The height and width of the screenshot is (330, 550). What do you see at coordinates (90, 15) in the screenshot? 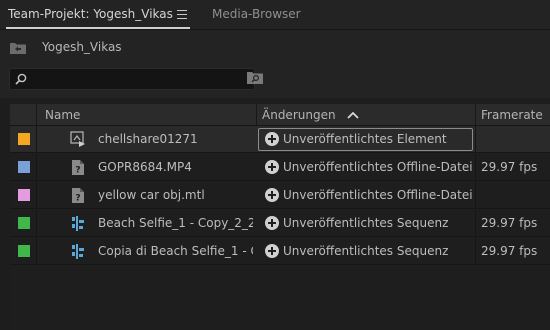
I see `tab-team-project: Team-Projekt: Yogesh_Vikas` at bounding box center [90, 15].